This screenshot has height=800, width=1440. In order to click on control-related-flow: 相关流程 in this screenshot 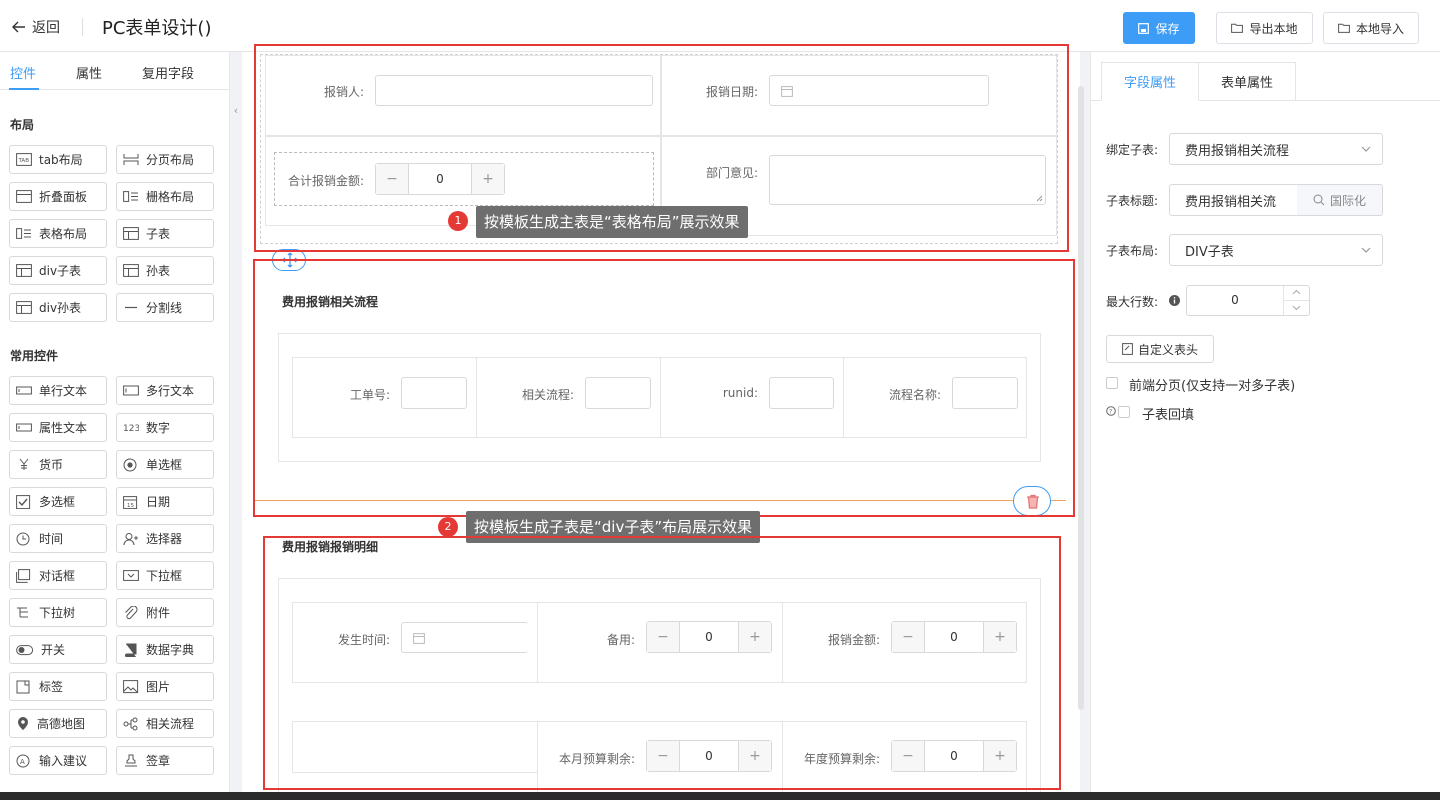, I will do `click(165, 723)`.